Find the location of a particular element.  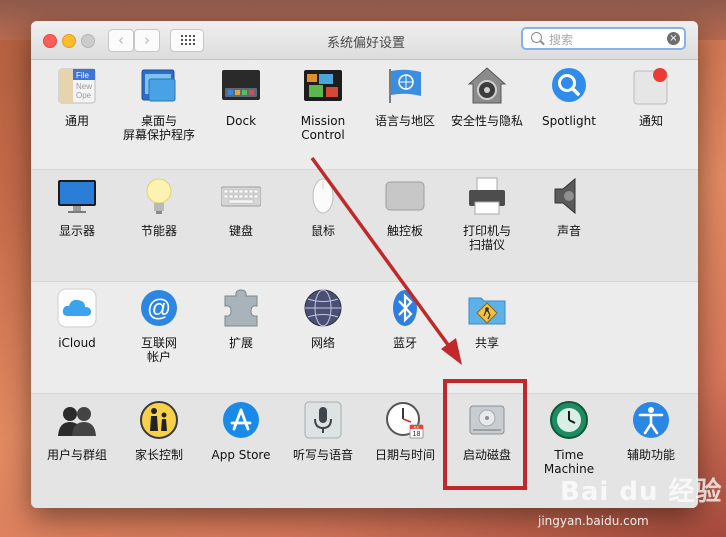

pref-sound: 声音 is located at coordinates (569, 207).